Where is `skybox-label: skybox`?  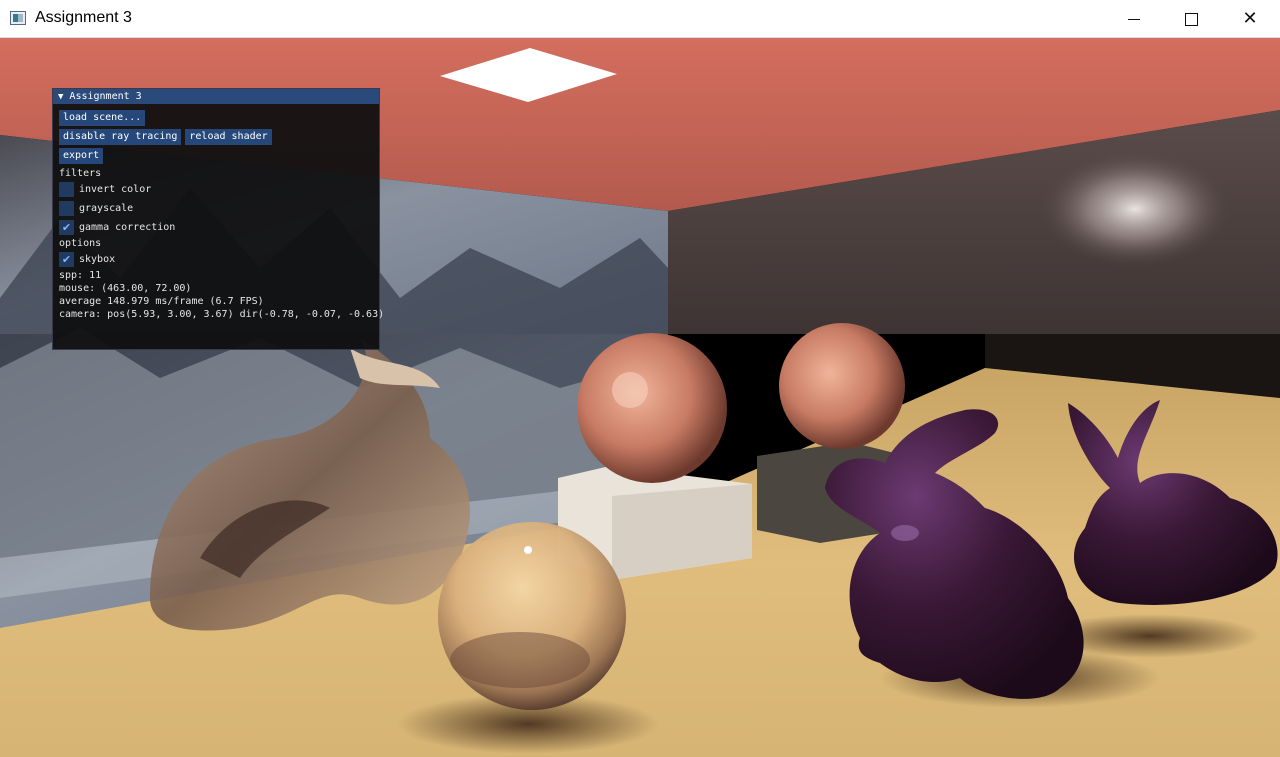
skybox-label: skybox is located at coordinates (97, 259).